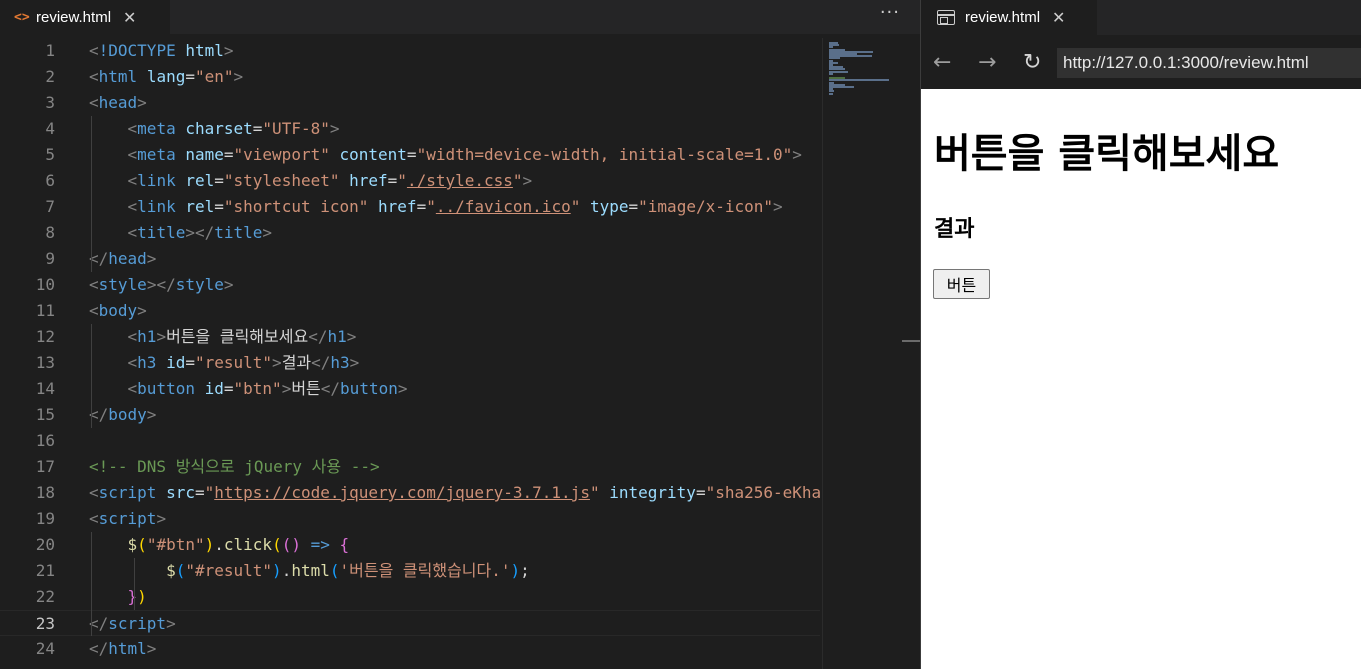 Image resolution: width=1361 pixels, height=669 pixels. Describe the element at coordinates (410, 337) in the screenshot. I see `code-line: 12 <h1>버튼을 클릭해보세요</h1>` at that location.